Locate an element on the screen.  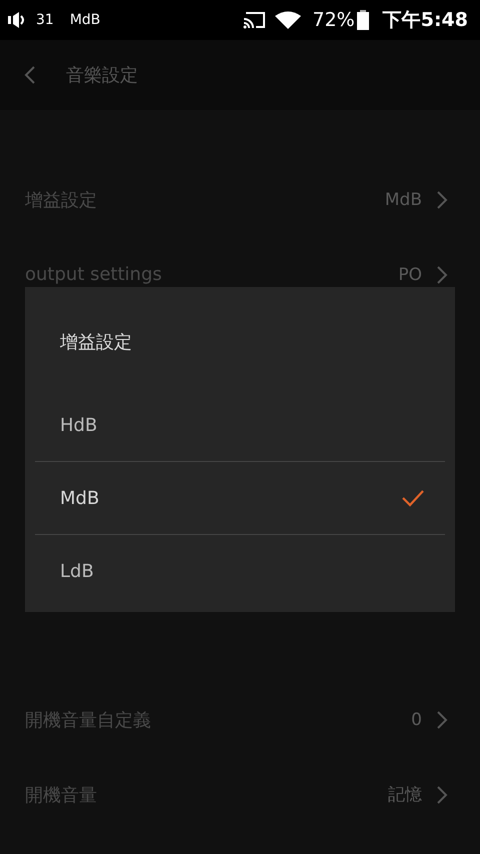
gain-option: MdB is located at coordinates (240, 497).